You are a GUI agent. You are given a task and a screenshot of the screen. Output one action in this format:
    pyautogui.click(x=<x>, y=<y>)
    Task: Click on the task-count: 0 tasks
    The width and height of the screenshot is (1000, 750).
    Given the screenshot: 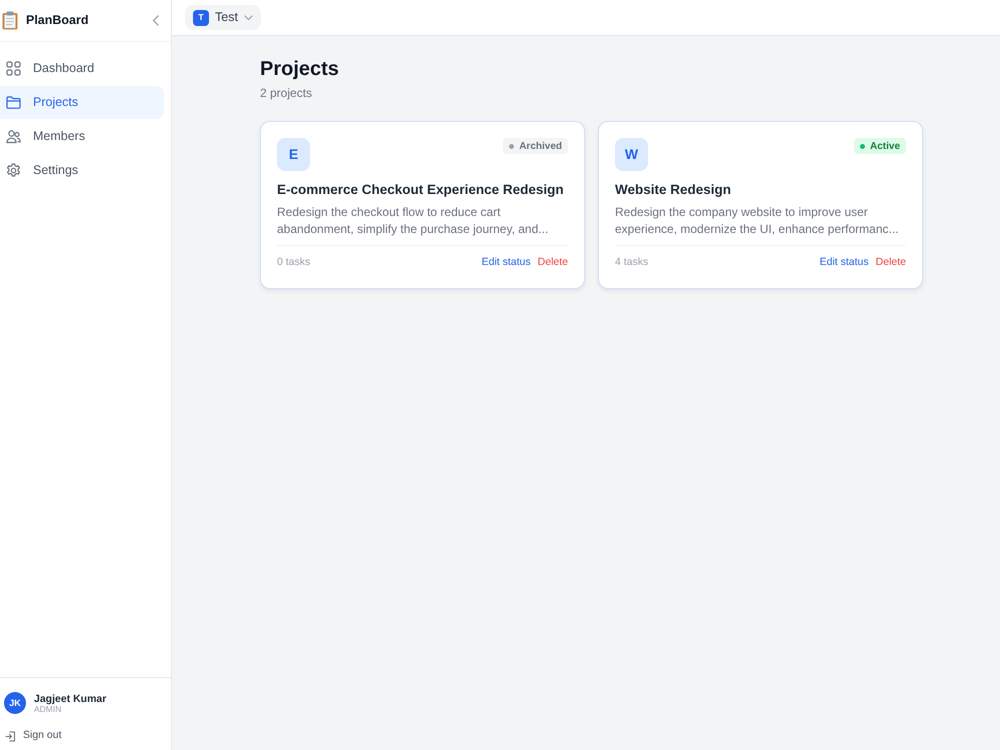 What is the action you would take?
    pyautogui.click(x=293, y=262)
    